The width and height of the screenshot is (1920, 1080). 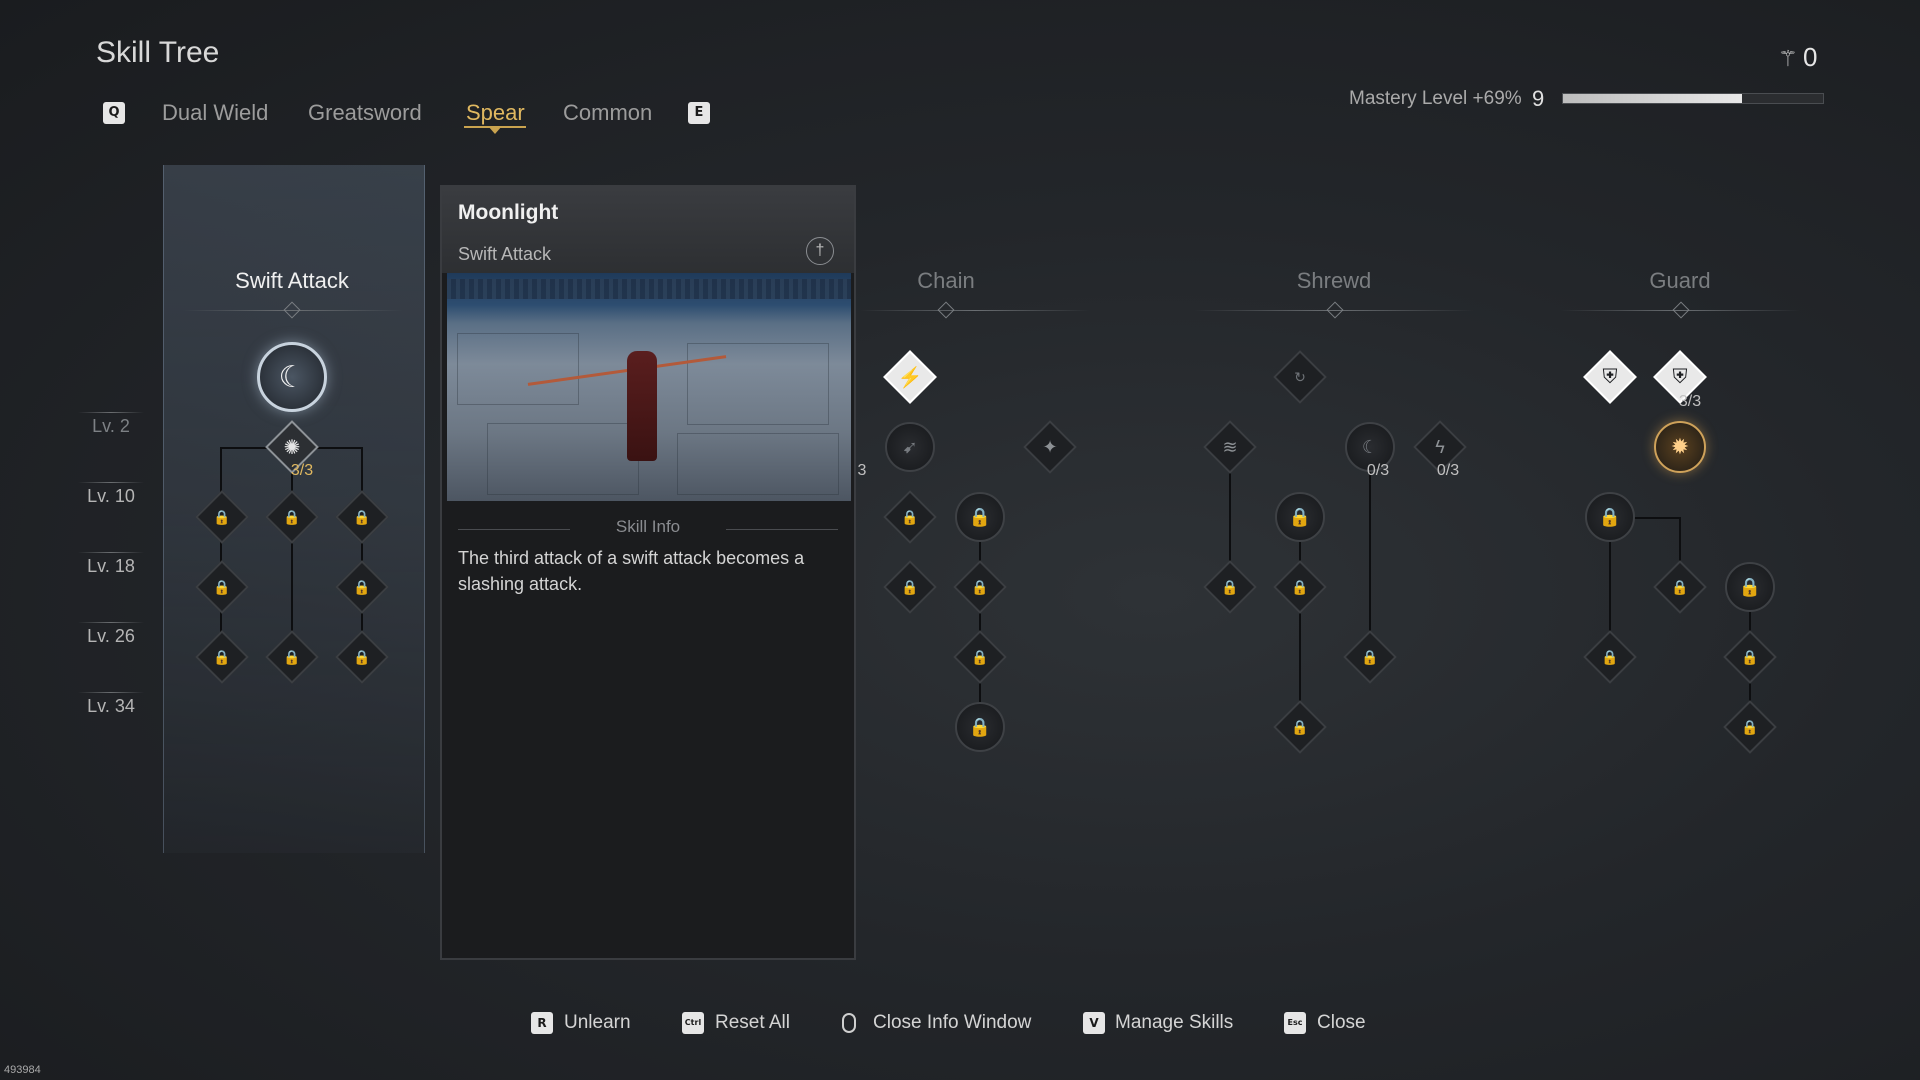 I want to click on tab-spear: Spear, so click(x=495, y=113).